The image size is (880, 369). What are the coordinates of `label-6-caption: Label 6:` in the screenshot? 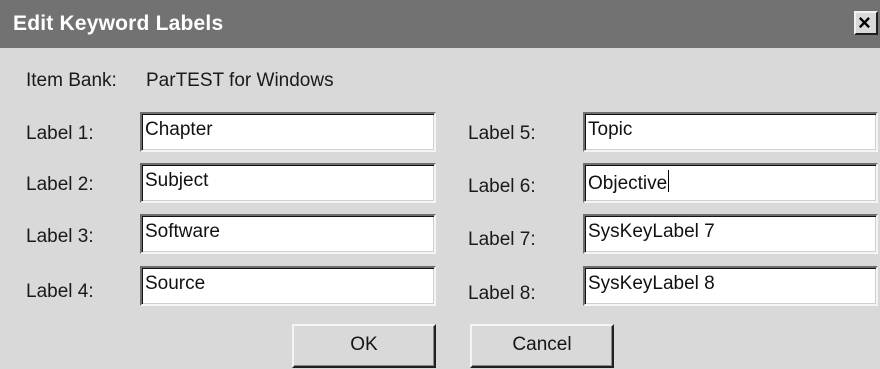 It's located at (502, 186).